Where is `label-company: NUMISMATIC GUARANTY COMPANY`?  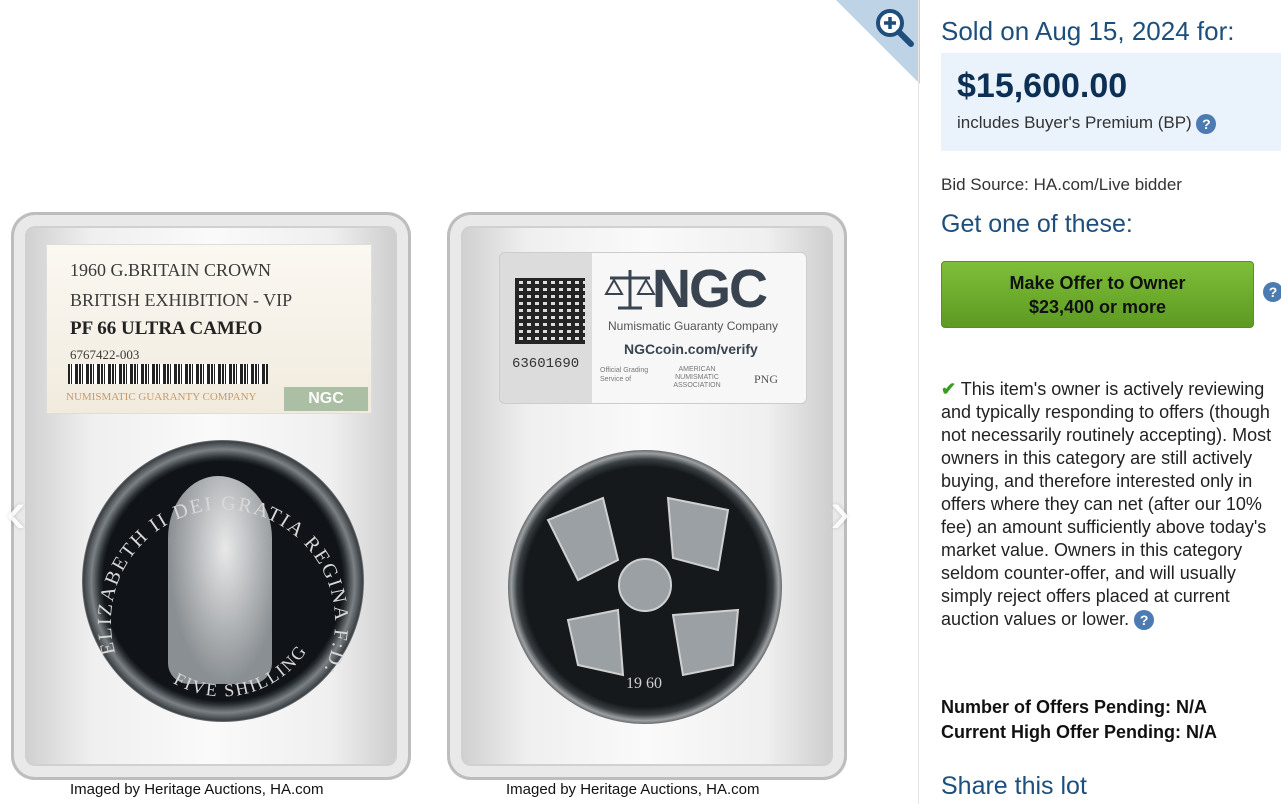
label-company: NUMISMATIC GUARANTY COMPANY is located at coordinates (161, 397).